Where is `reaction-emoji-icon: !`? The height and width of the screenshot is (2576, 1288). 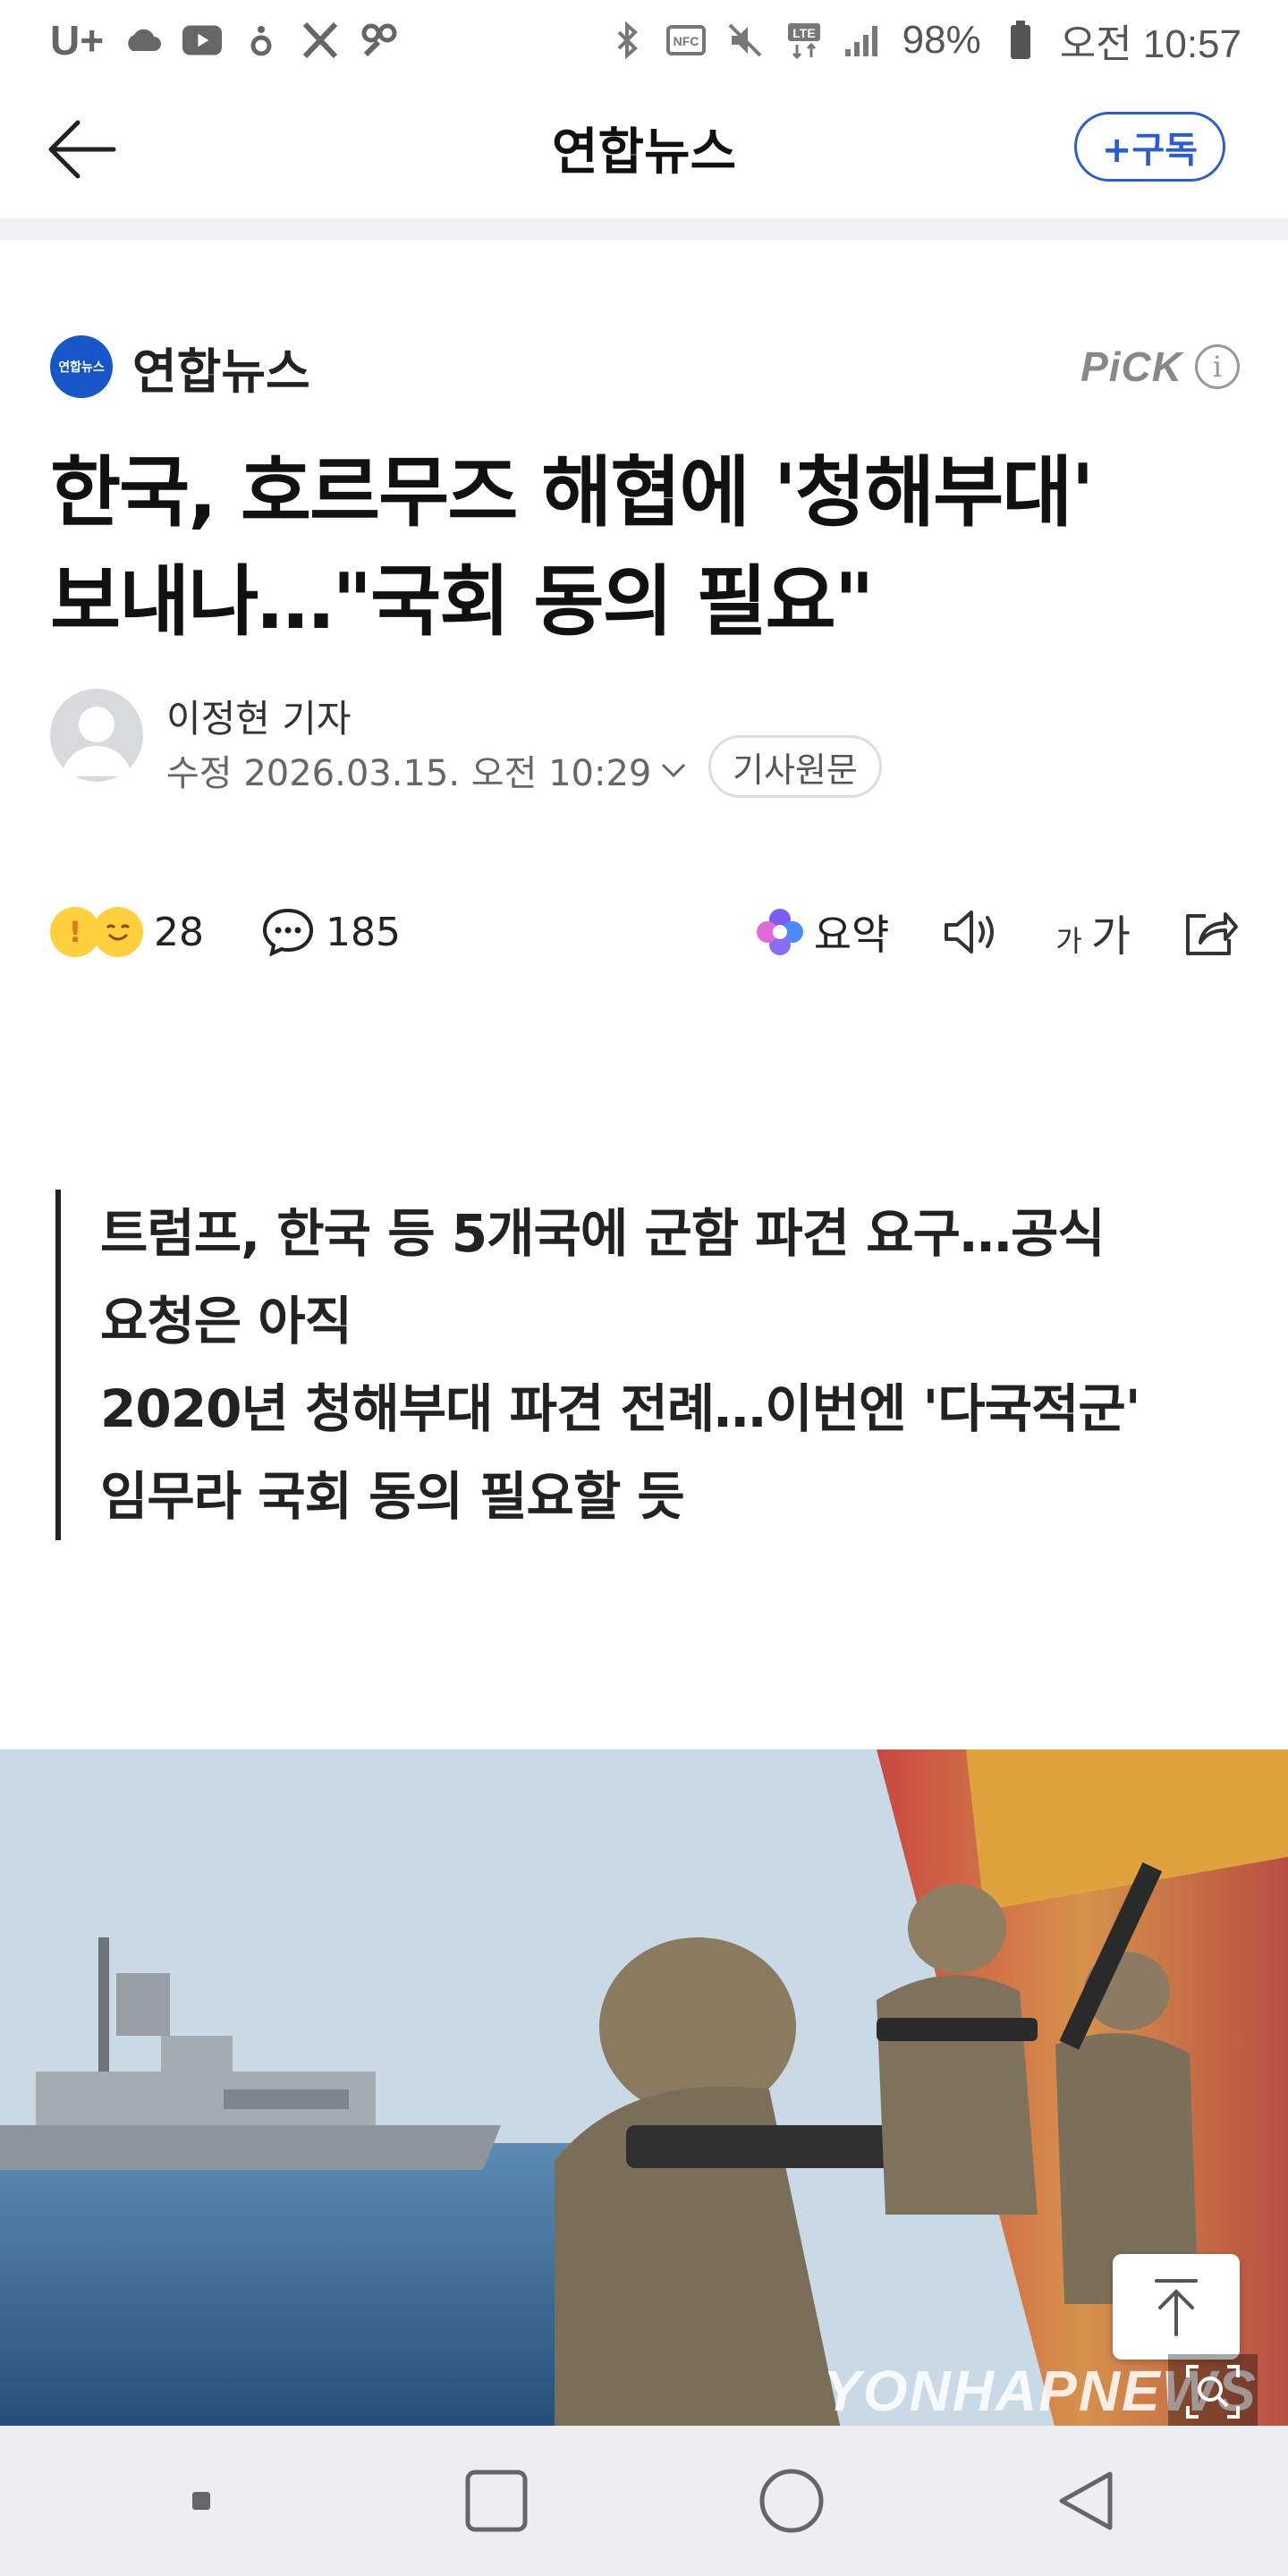
reaction-emoji-icon: ! is located at coordinates (96, 932).